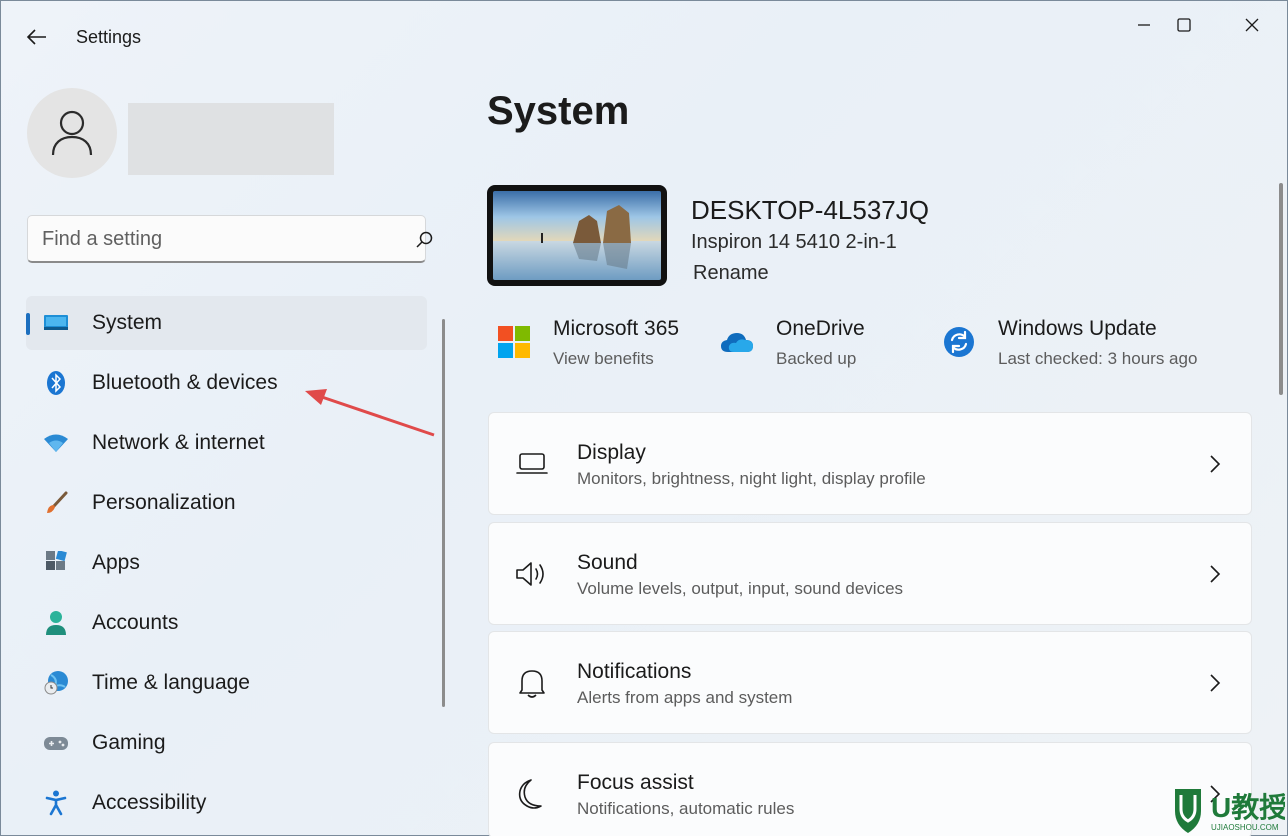  I want to click on avatar, so click(72, 133).